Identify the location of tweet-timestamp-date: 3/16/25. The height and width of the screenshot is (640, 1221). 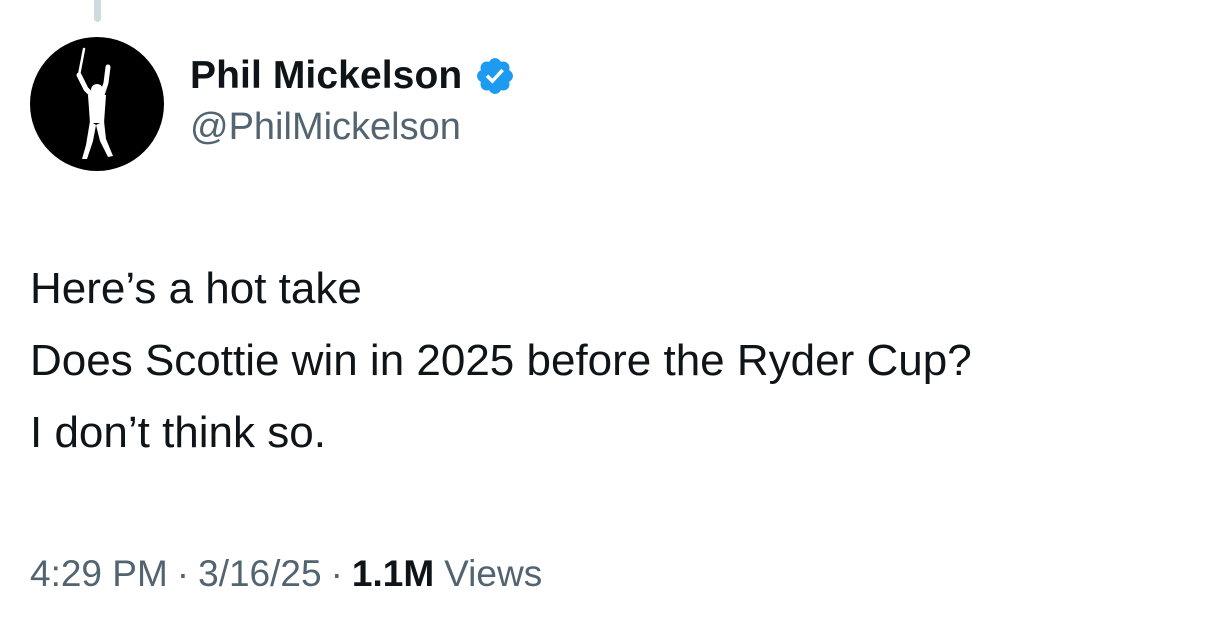
(259, 574).